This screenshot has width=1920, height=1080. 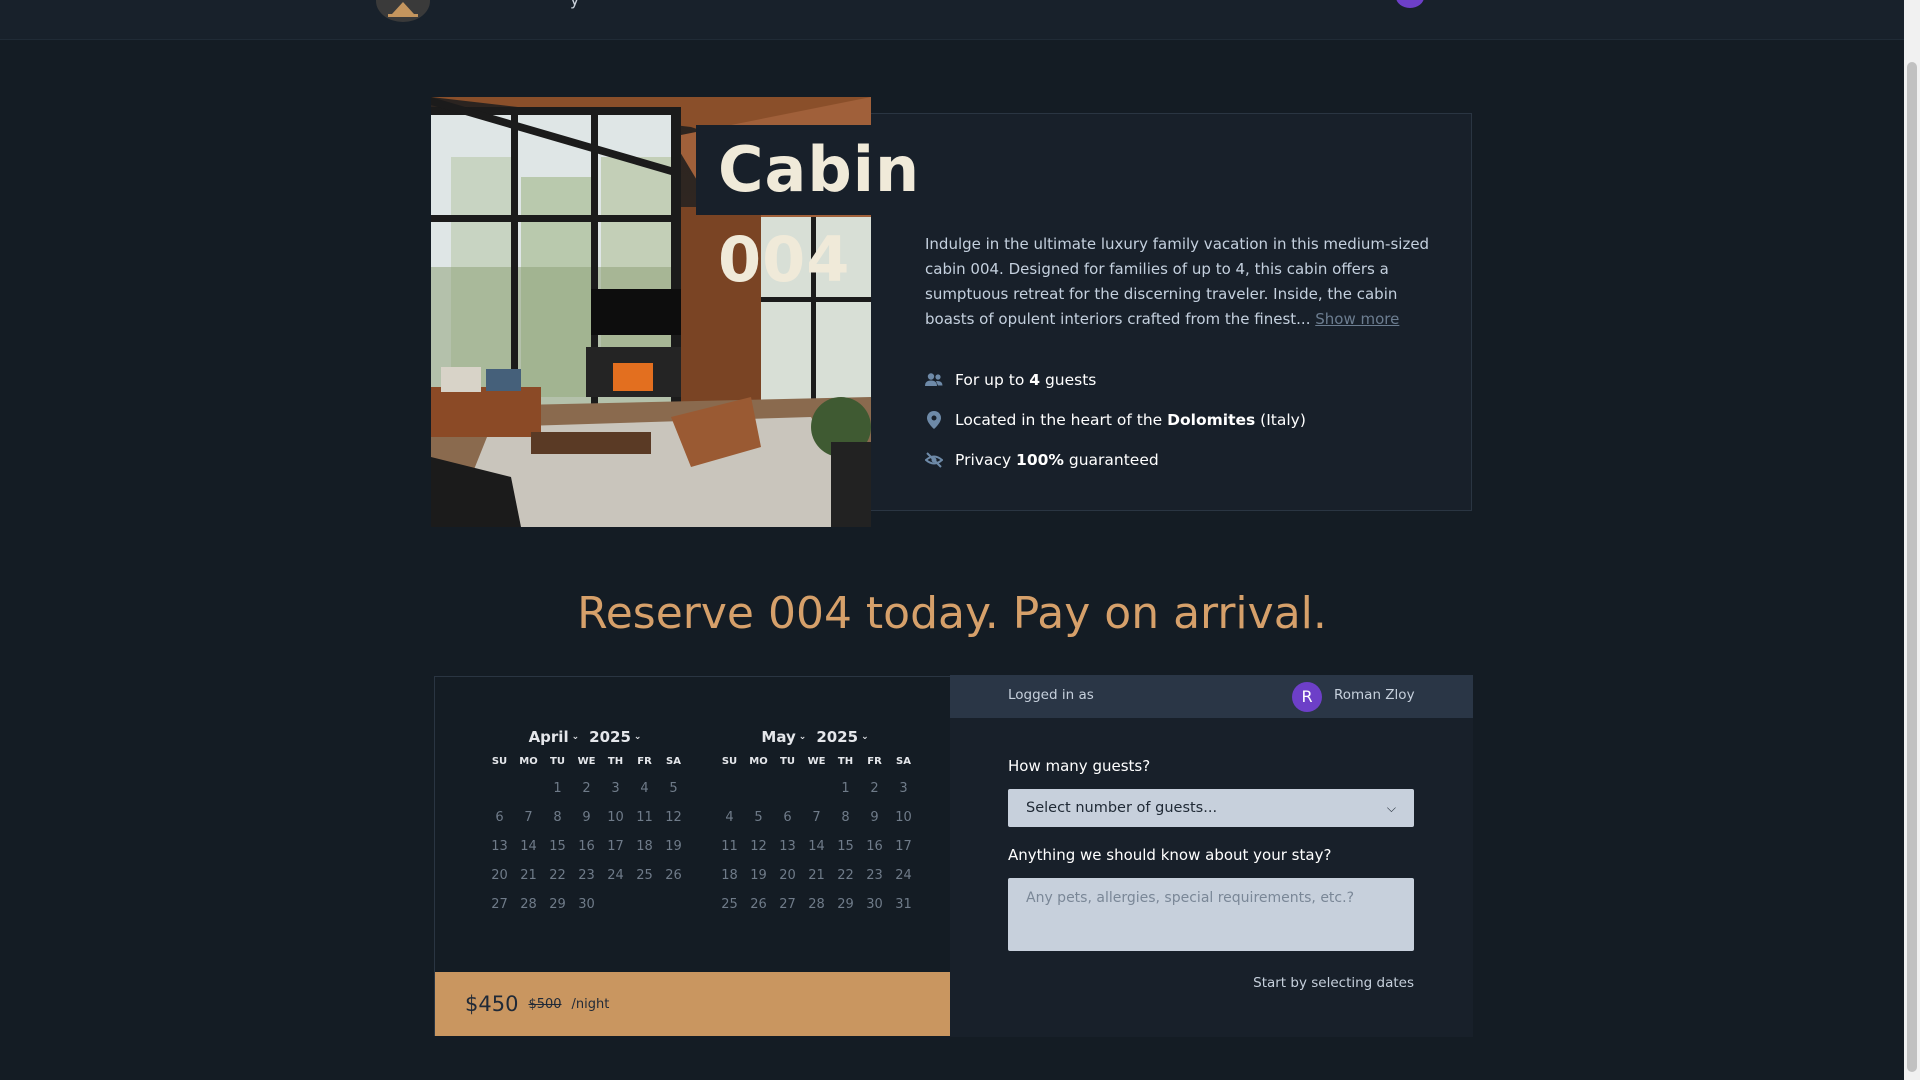 What do you see at coordinates (673, 761) in the screenshot?
I see `weekday-header: SA` at bounding box center [673, 761].